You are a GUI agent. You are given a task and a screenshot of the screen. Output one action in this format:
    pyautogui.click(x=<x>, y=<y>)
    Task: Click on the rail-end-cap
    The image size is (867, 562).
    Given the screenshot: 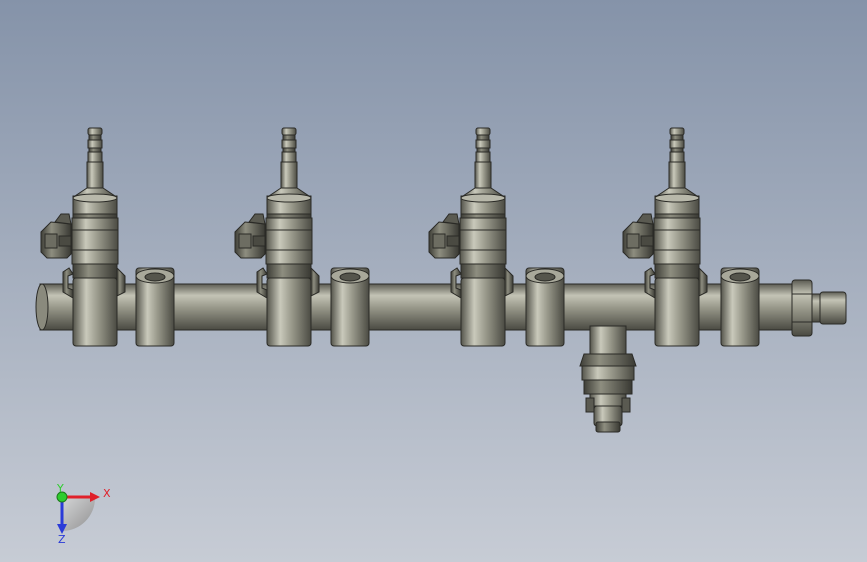 What is the action you would take?
    pyautogui.click(x=42, y=307)
    